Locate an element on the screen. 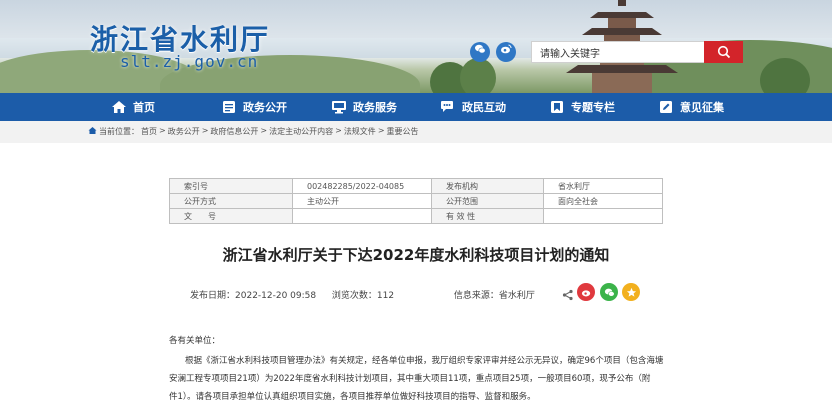 This screenshot has width=832, height=408. nav-item-feedback: 意见征集 is located at coordinates (691, 107).